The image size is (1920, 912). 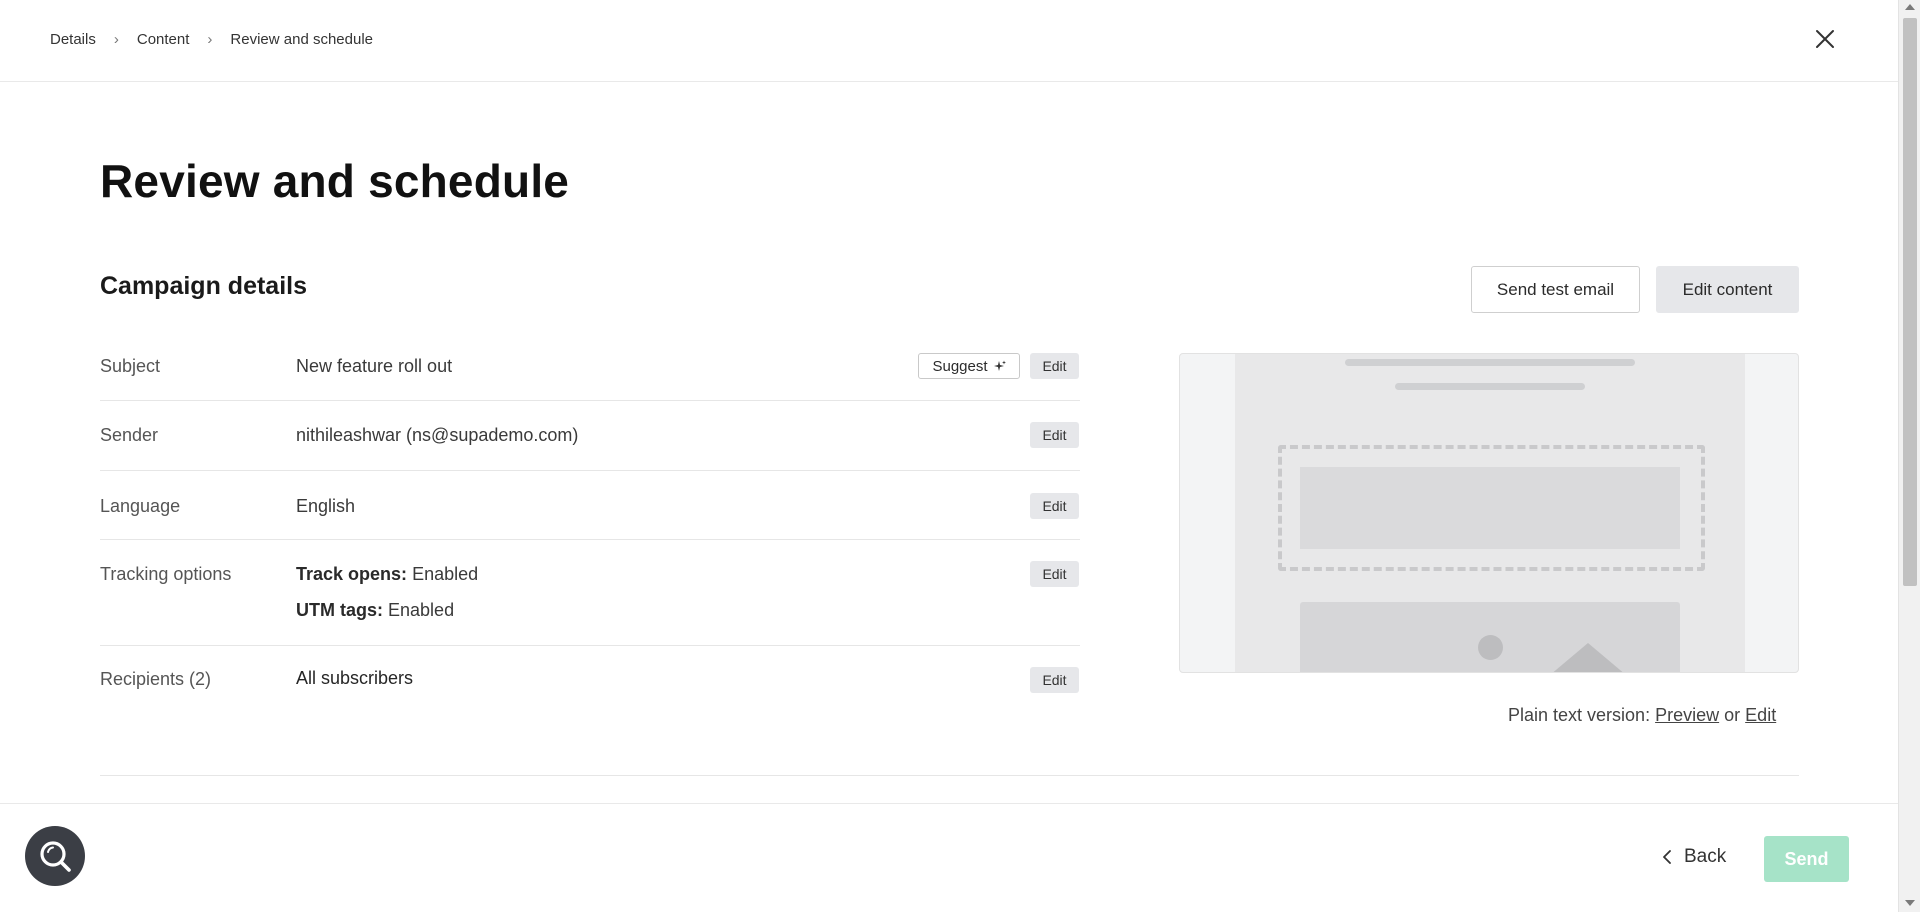 I want to click on email-preview-body, so click(x=1490, y=513).